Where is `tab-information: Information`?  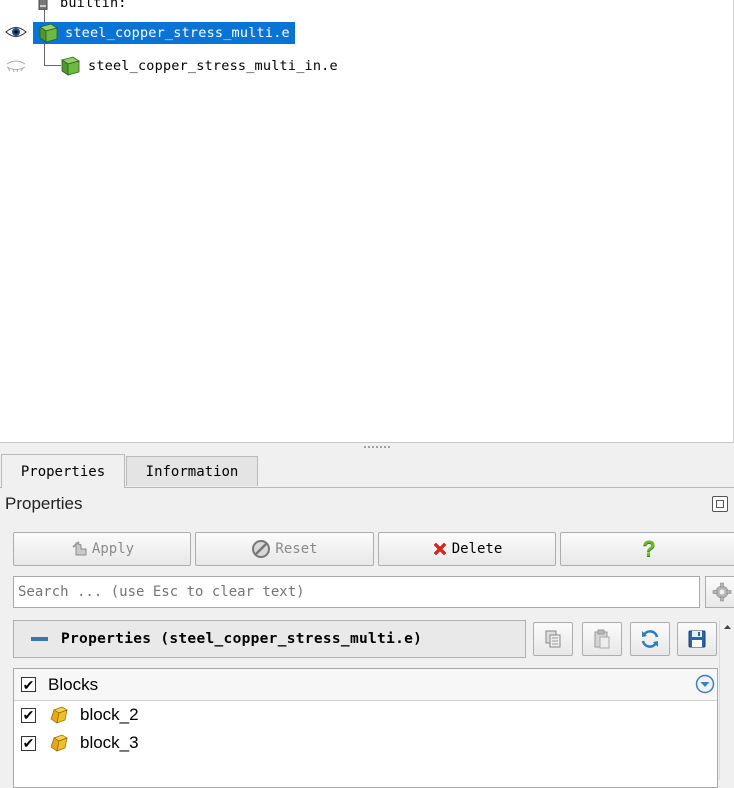
tab-information: Information is located at coordinates (192, 471).